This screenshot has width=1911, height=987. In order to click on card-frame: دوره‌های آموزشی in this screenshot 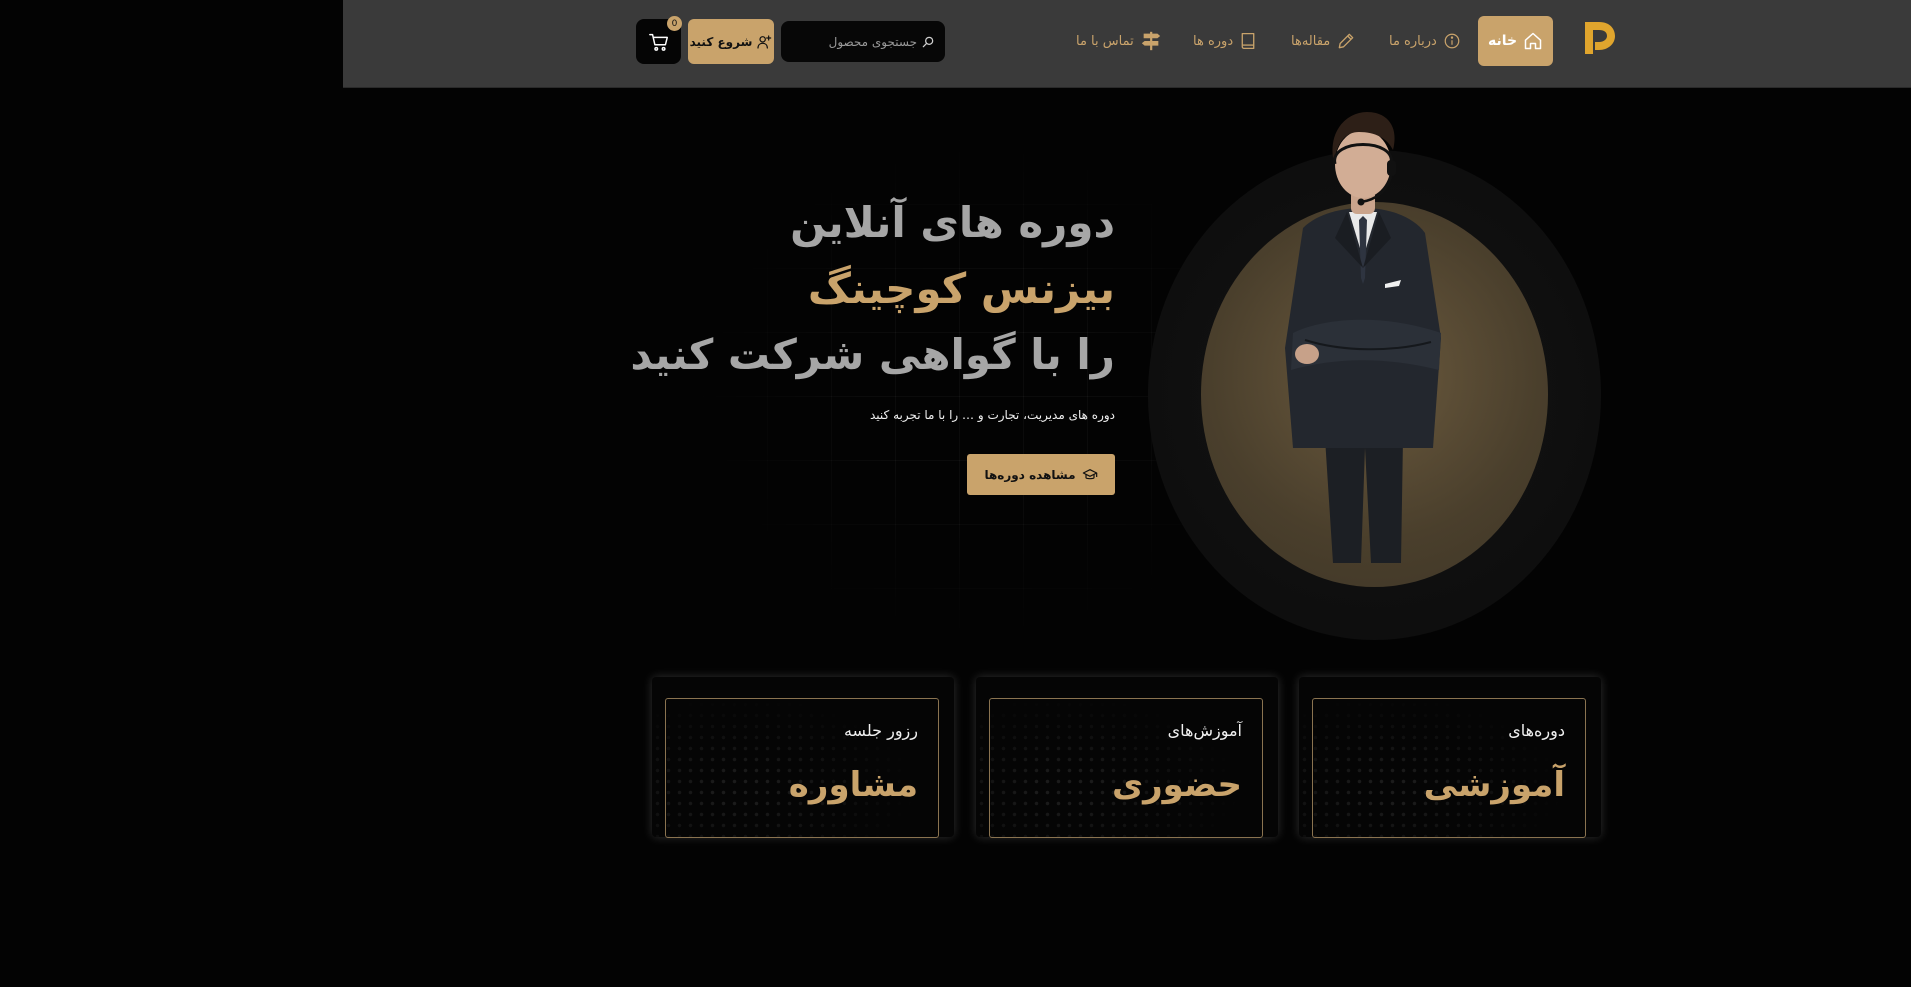, I will do `click(1449, 768)`.